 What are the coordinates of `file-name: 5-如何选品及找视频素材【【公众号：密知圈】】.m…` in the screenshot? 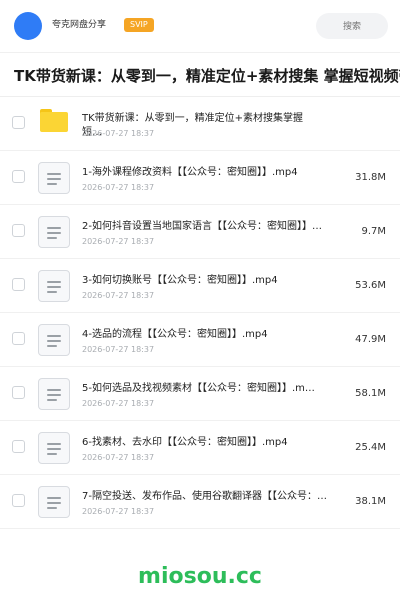 It's located at (198, 388).